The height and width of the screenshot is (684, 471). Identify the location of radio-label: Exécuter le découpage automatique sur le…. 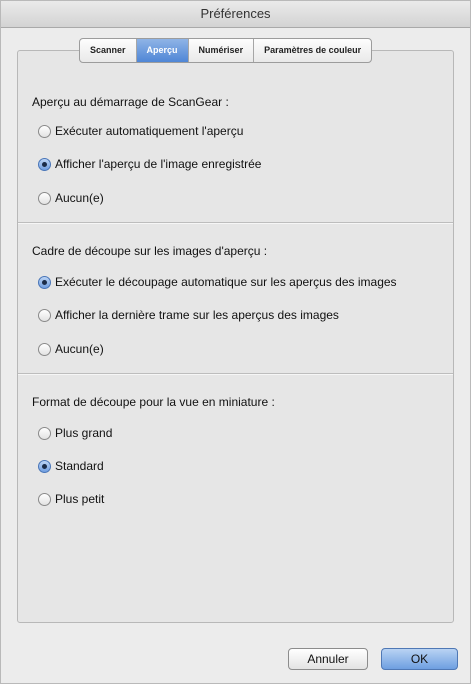
(226, 282).